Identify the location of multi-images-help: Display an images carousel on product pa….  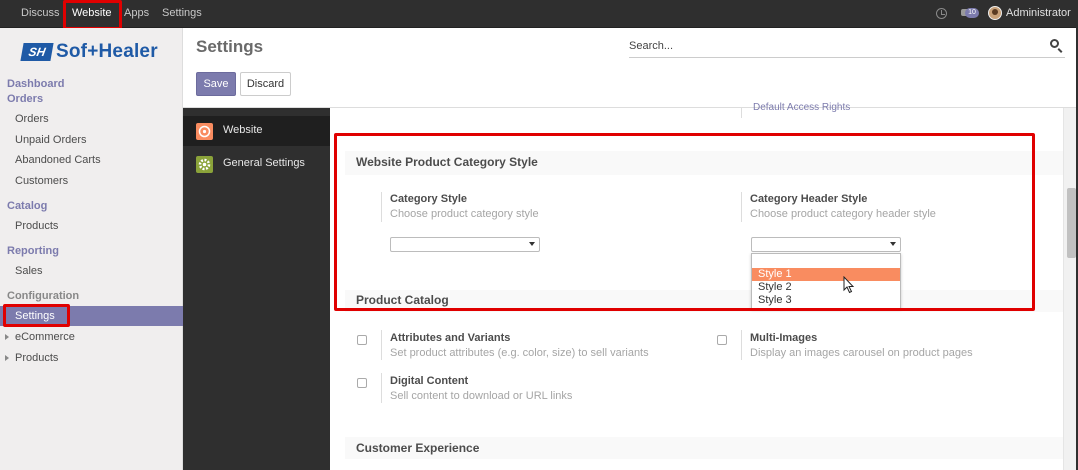
(861, 353).